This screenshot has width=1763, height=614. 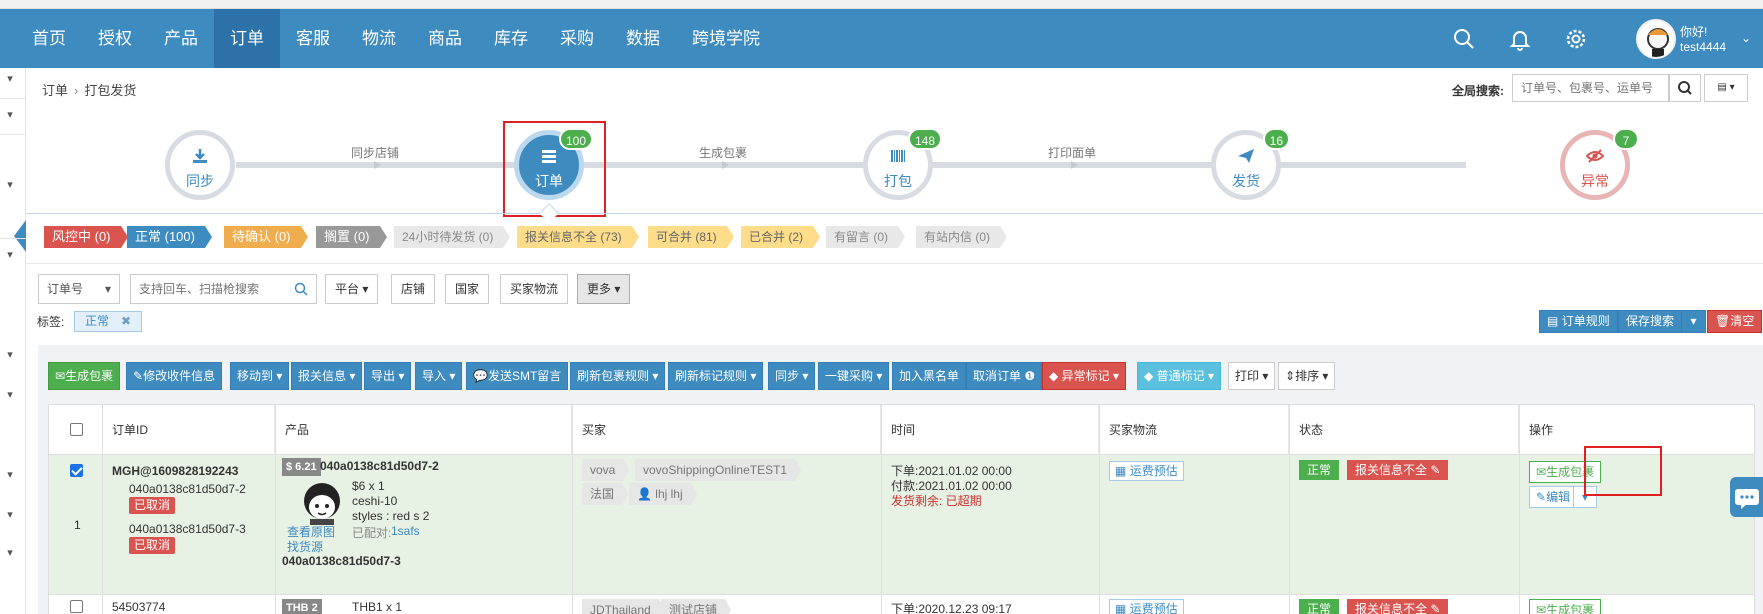 I want to click on col-time: 时间, so click(x=990, y=430).